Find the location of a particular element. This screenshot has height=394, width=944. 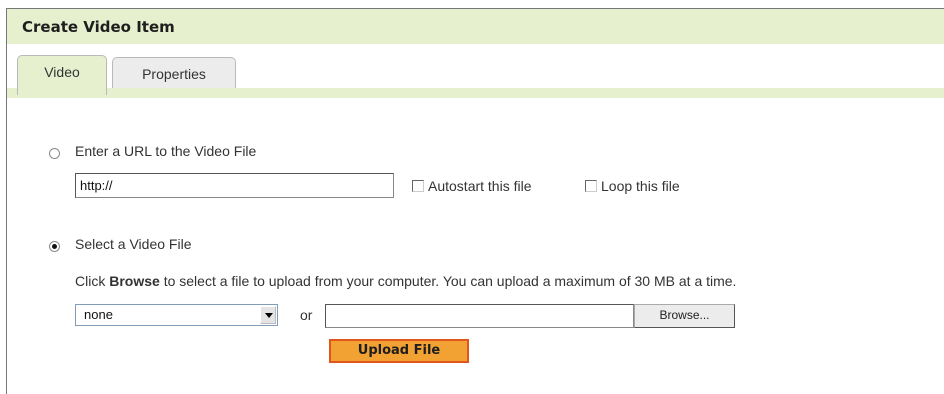

video-file-dropdown: none is located at coordinates (176, 315).